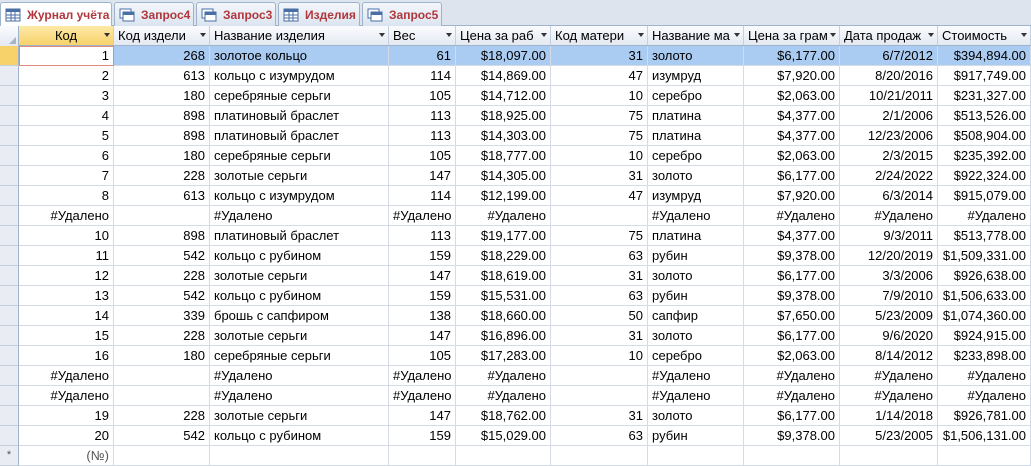 The width and height of the screenshot is (1031, 466). Describe the element at coordinates (696, 456) in the screenshot. I see `new-cell-nazvanie-materiala` at that location.